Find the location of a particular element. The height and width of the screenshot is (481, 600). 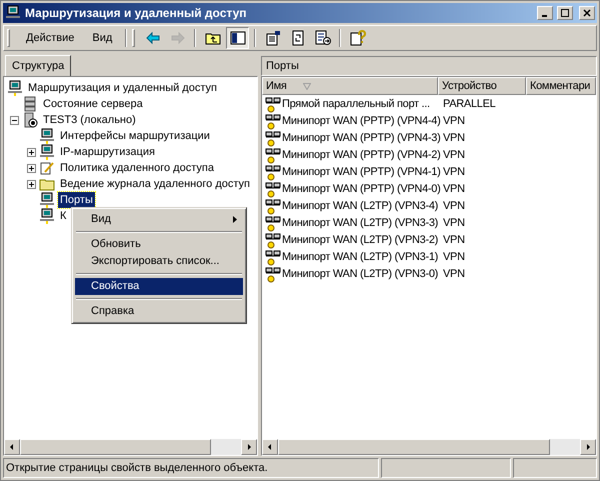

close-icon is located at coordinates (587, 13).